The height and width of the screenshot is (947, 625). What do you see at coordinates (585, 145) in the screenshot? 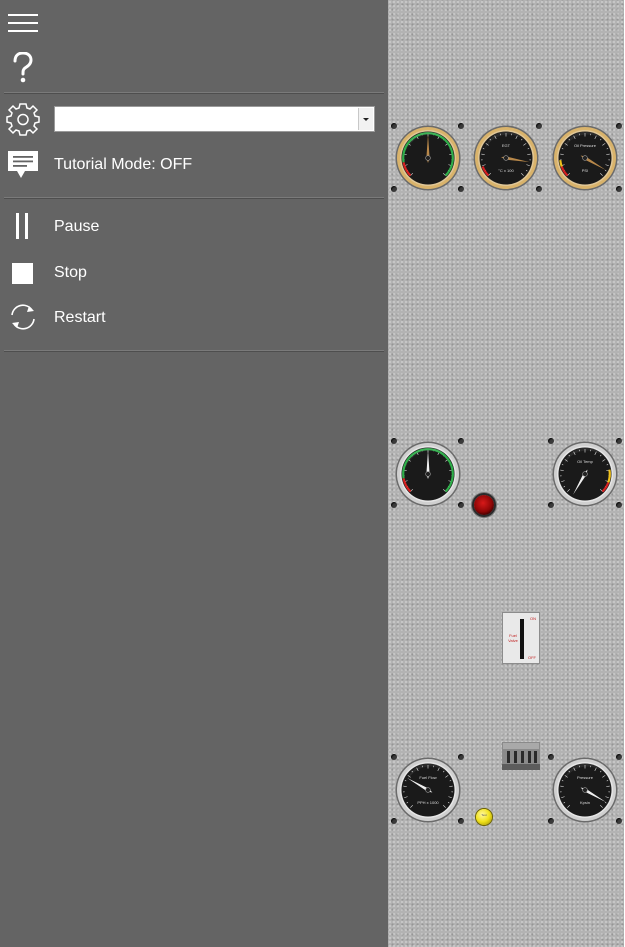
I see `gauge-label: Oil Pressure` at bounding box center [585, 145].